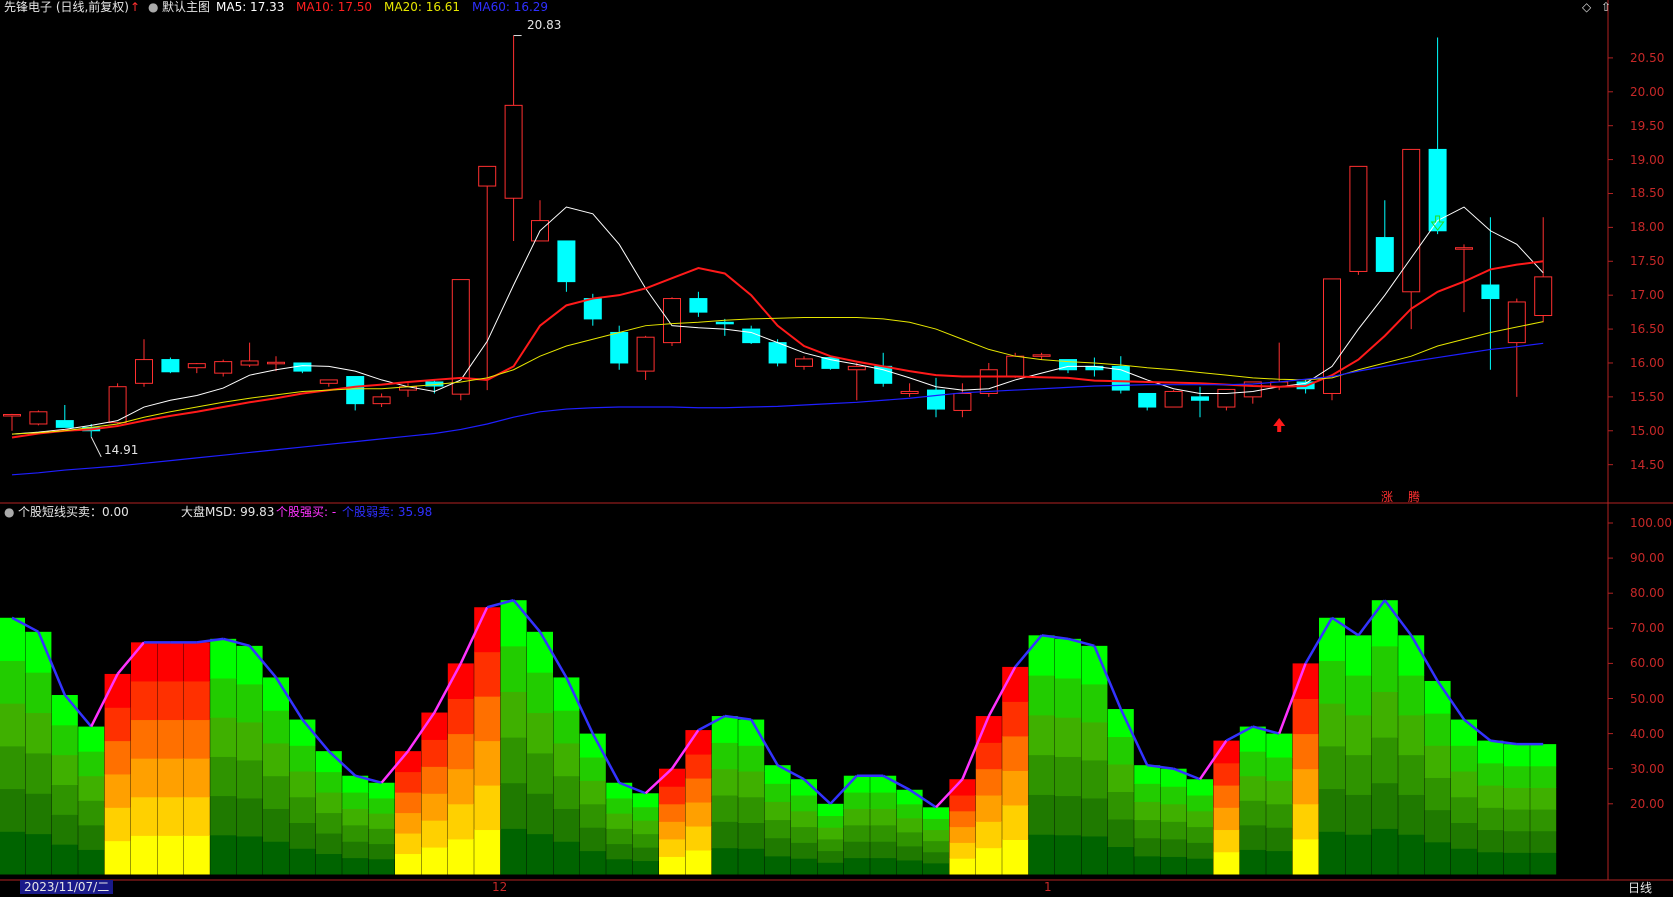  What do you see at coordinates (1647, 261) in the screenshot?
I see `price-tick-label: 17.50` at bounding box center [1647, 261].